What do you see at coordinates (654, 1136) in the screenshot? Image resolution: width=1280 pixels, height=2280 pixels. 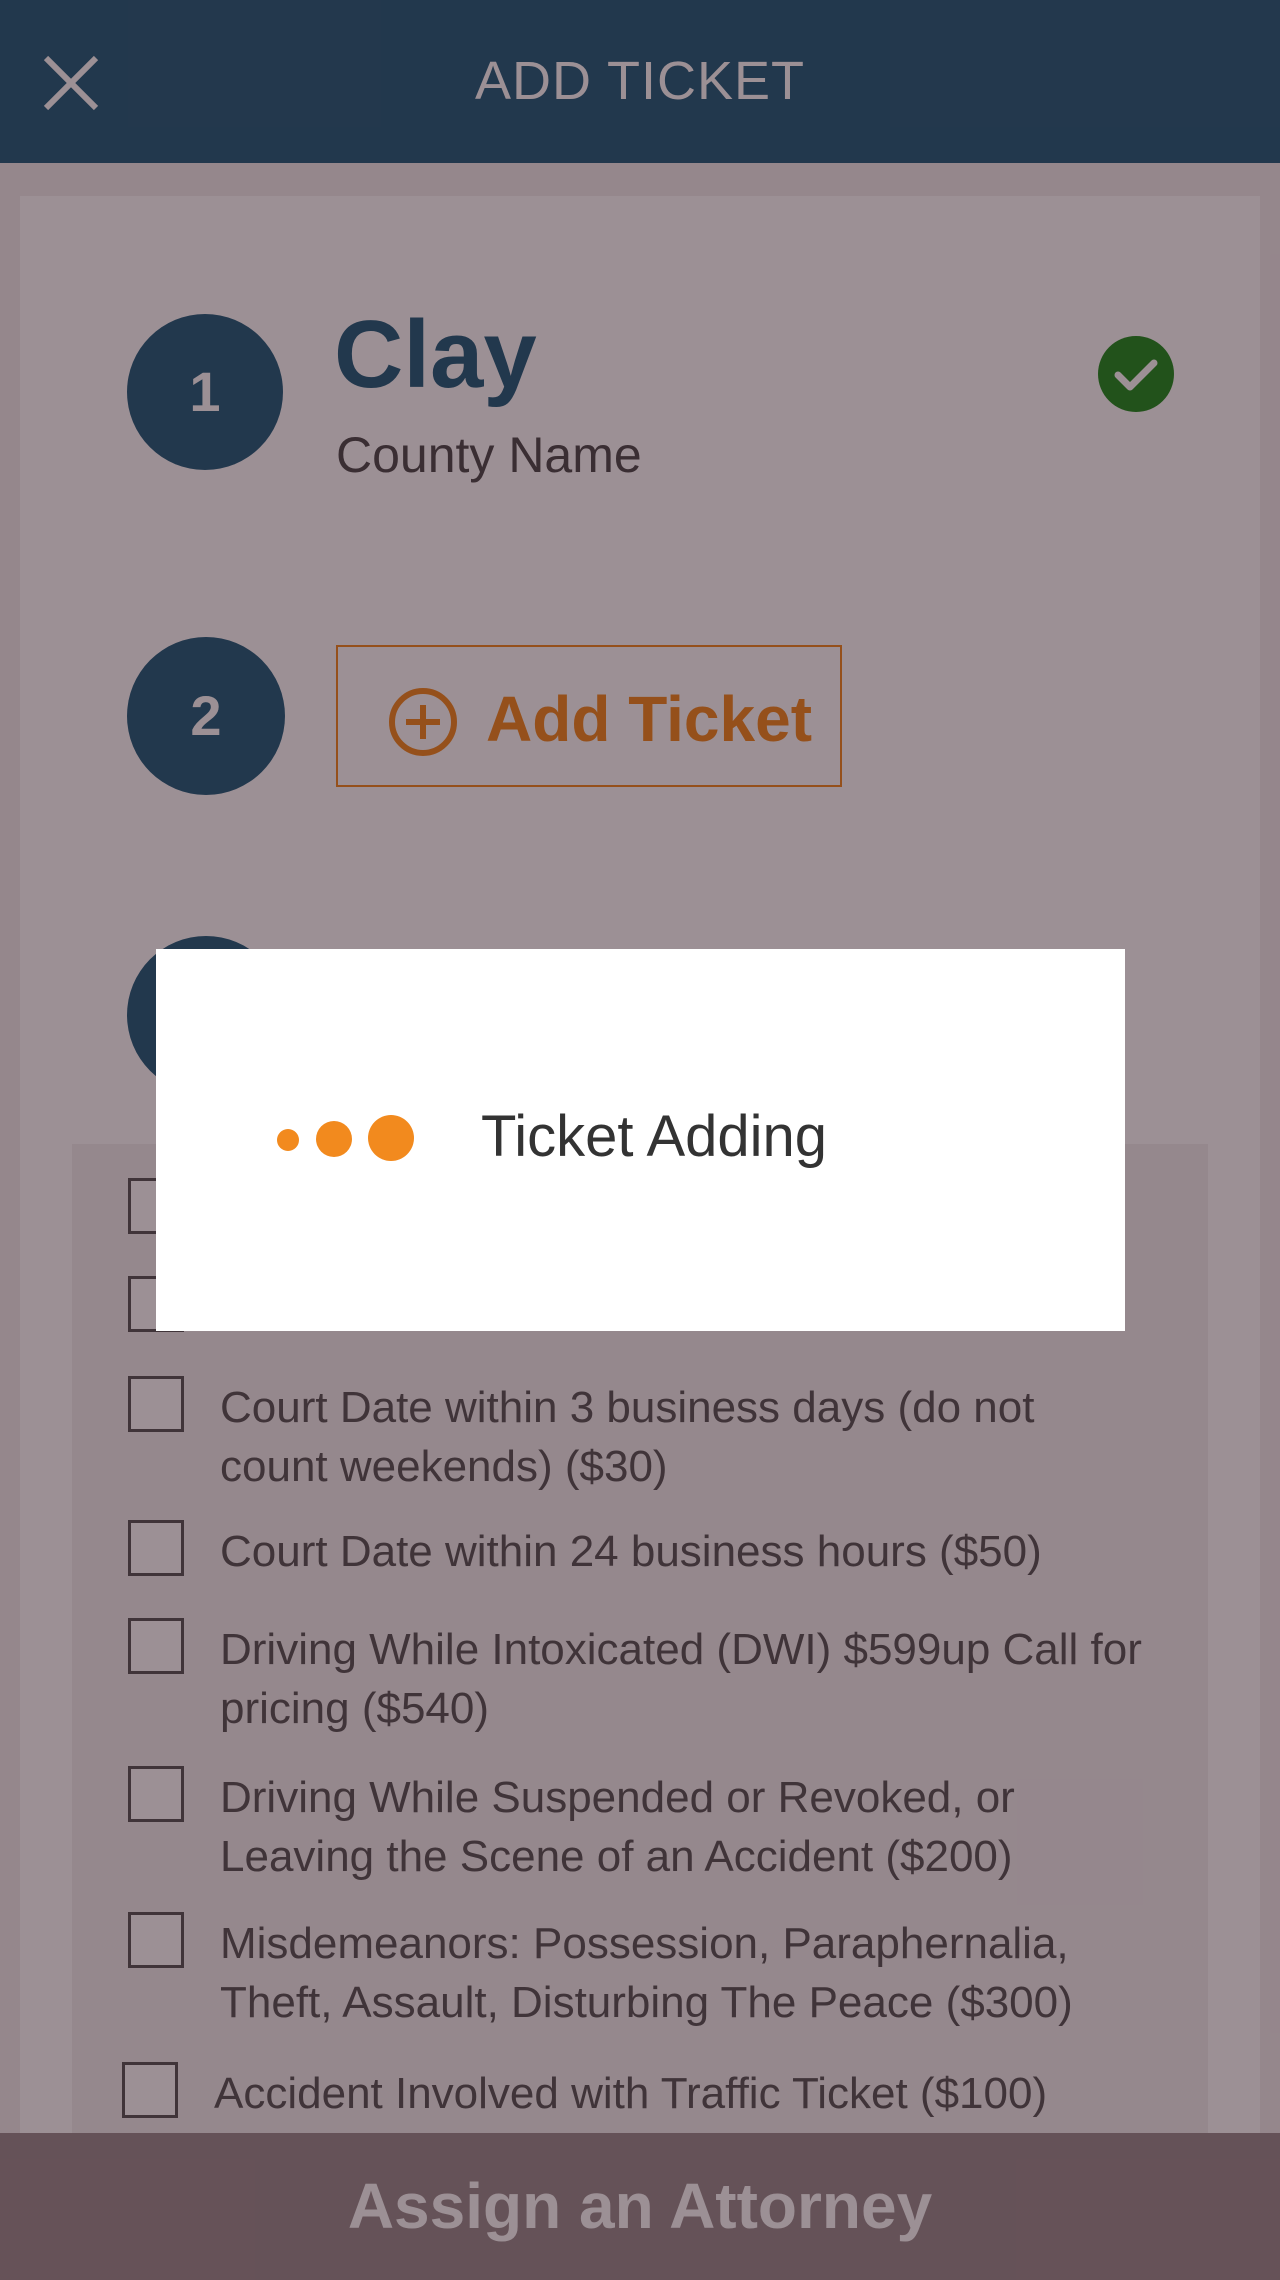 I see `loading-message: Ticket Adding` at bounding box center [654, 1136].